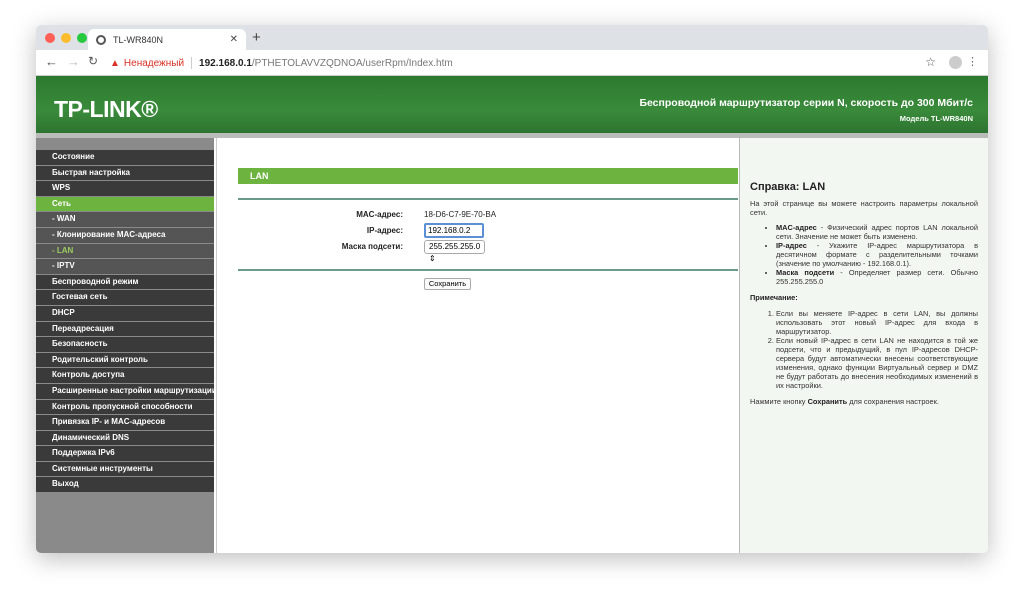 The height and width of the screenshot is (602, 1024). I want to click on sidebar-item: - LAN, so click(125, 251).